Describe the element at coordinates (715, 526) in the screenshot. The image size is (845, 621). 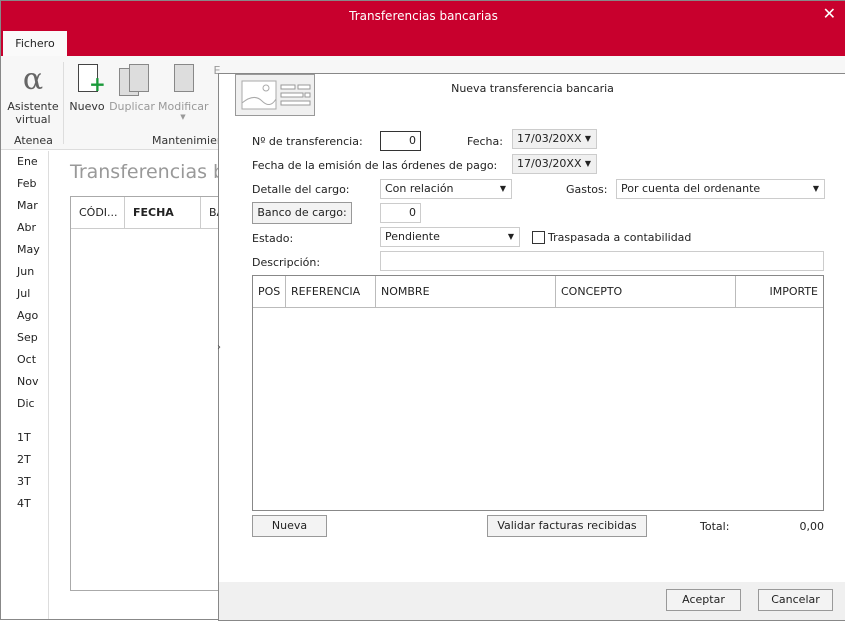
I see `total-label: Total:` at that location.